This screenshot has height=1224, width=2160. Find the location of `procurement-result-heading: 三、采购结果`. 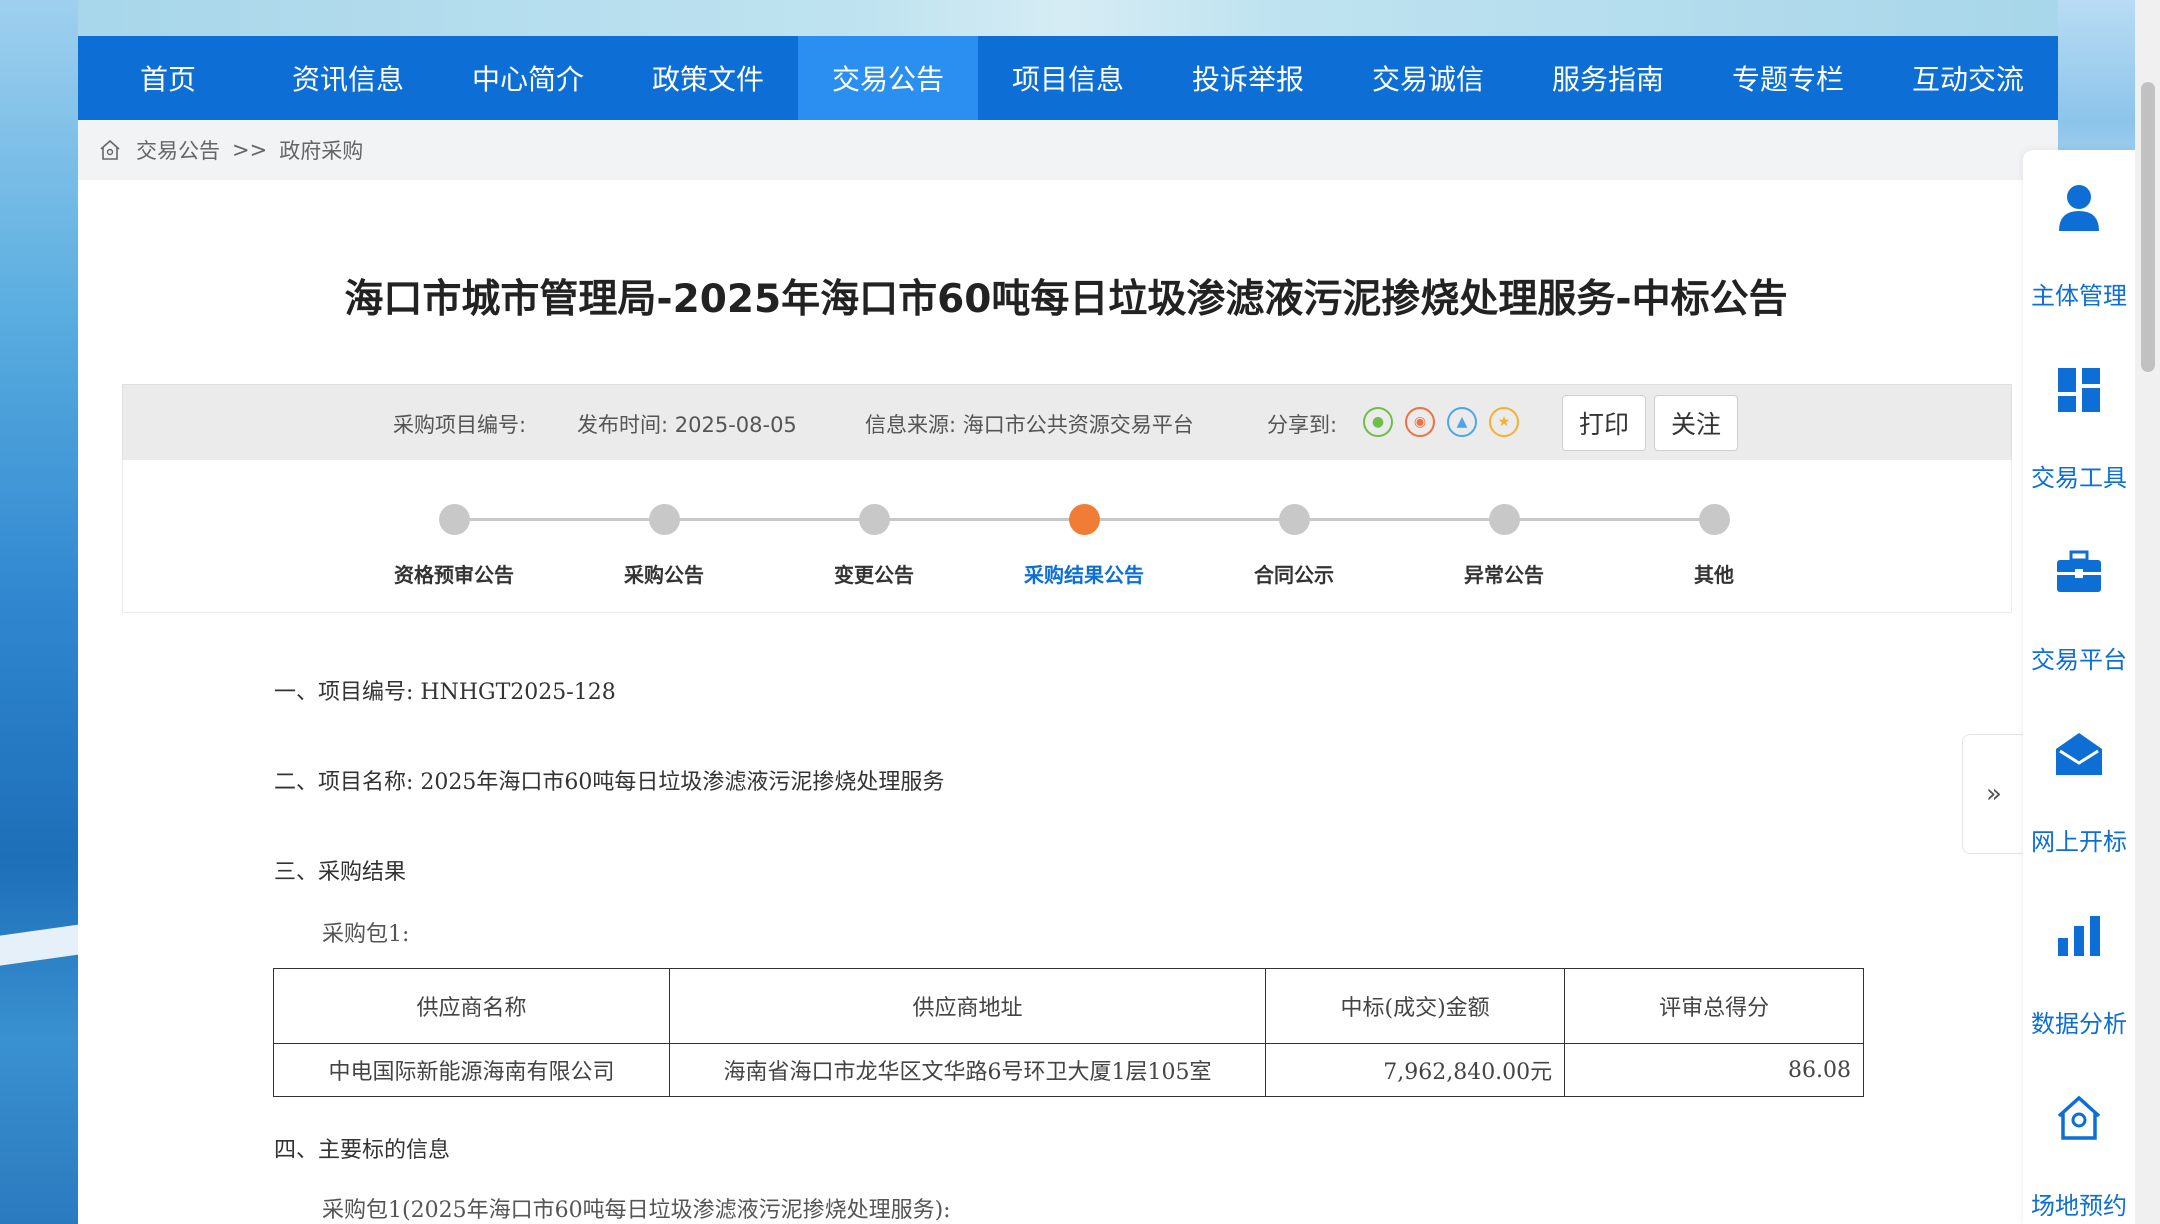

procurement-result-heading: 三、采购结果 is located at coordinates (340, 872).